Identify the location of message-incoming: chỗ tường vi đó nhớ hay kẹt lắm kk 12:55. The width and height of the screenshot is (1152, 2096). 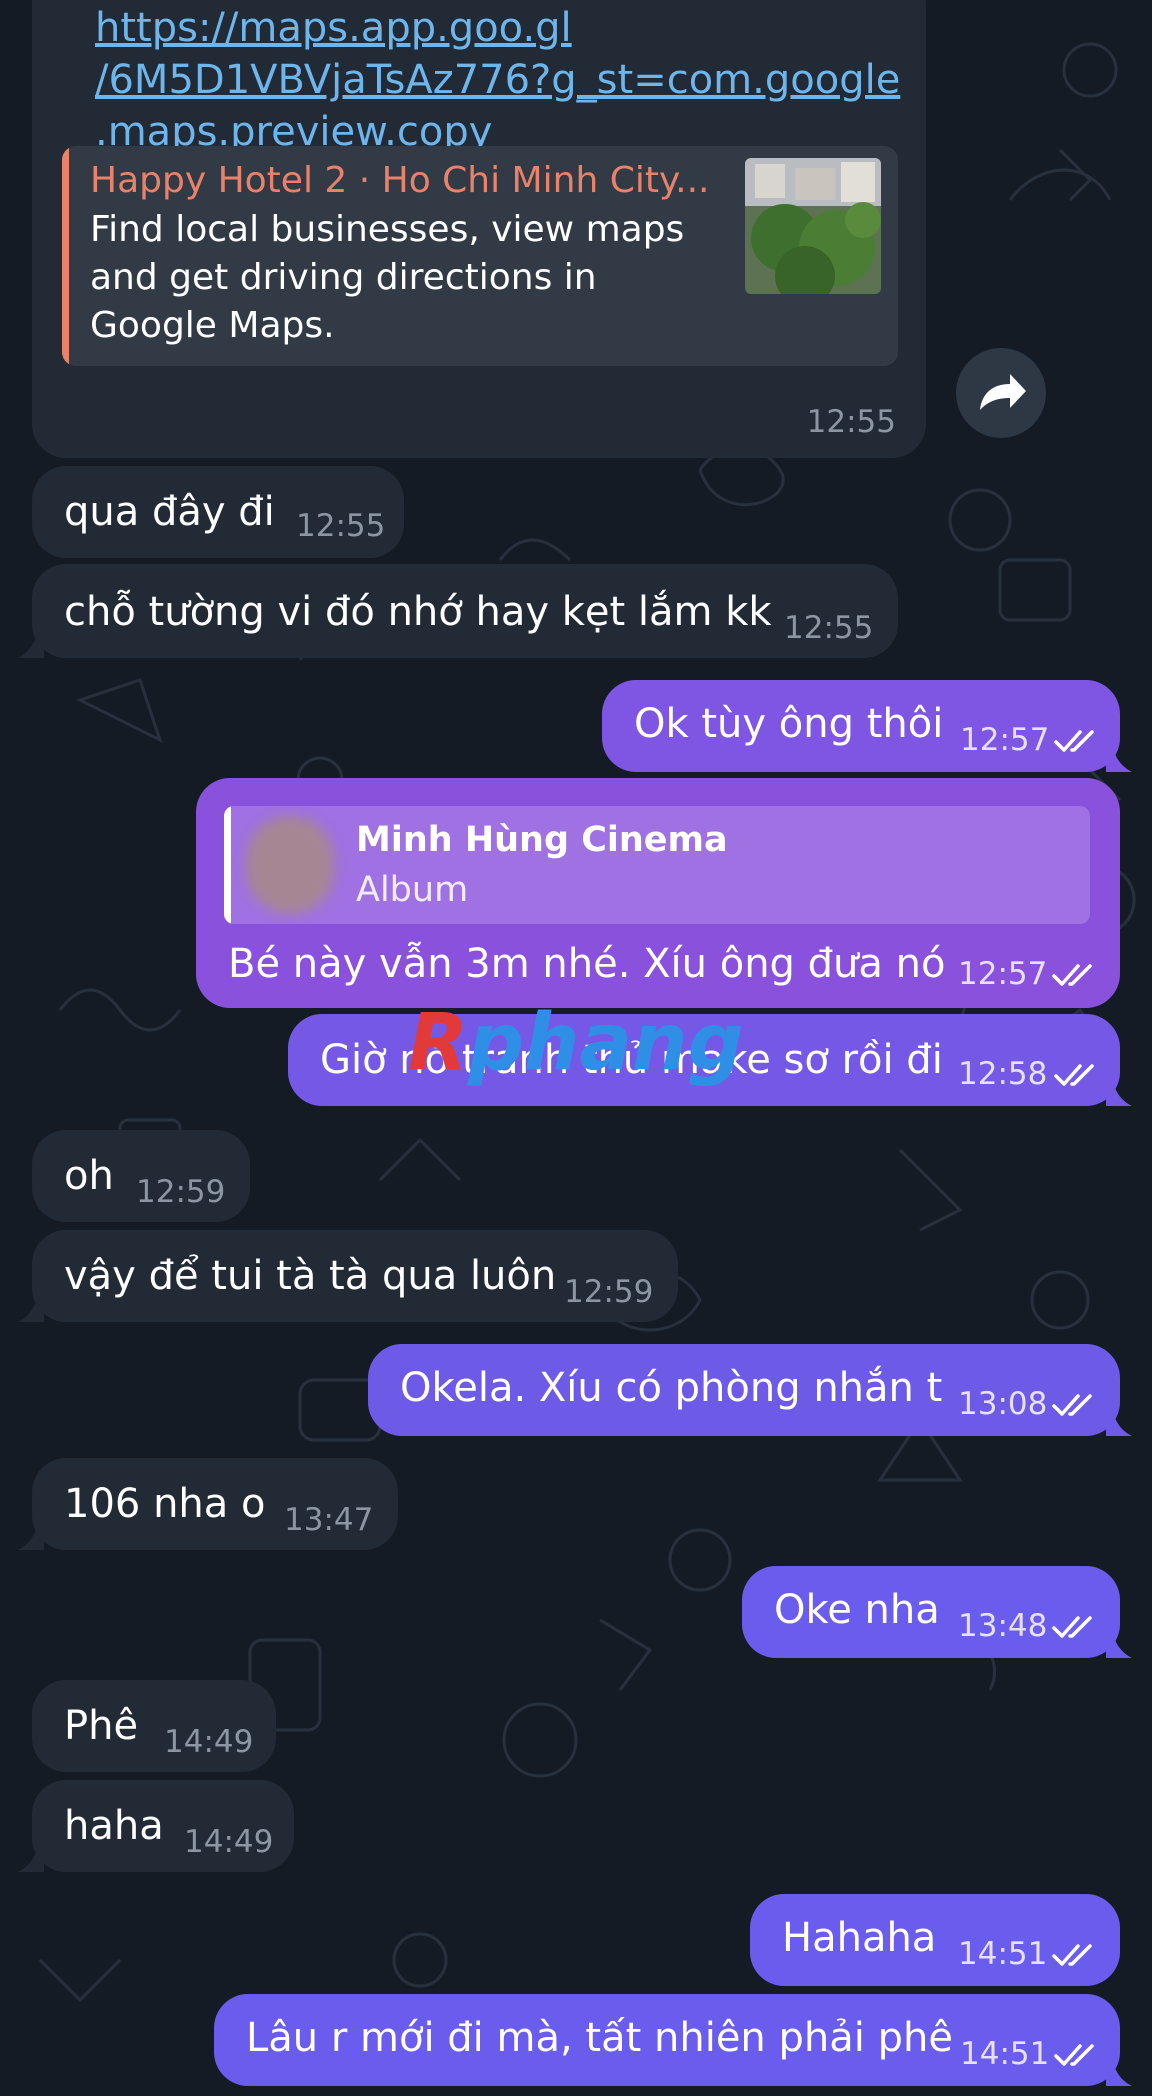
(458, 611).